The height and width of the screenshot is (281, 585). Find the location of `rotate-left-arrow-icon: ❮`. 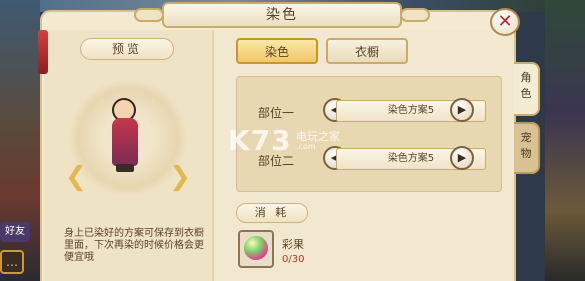

rotate-left-arrow-icon: ❮ is located at coordinates (76, 177).